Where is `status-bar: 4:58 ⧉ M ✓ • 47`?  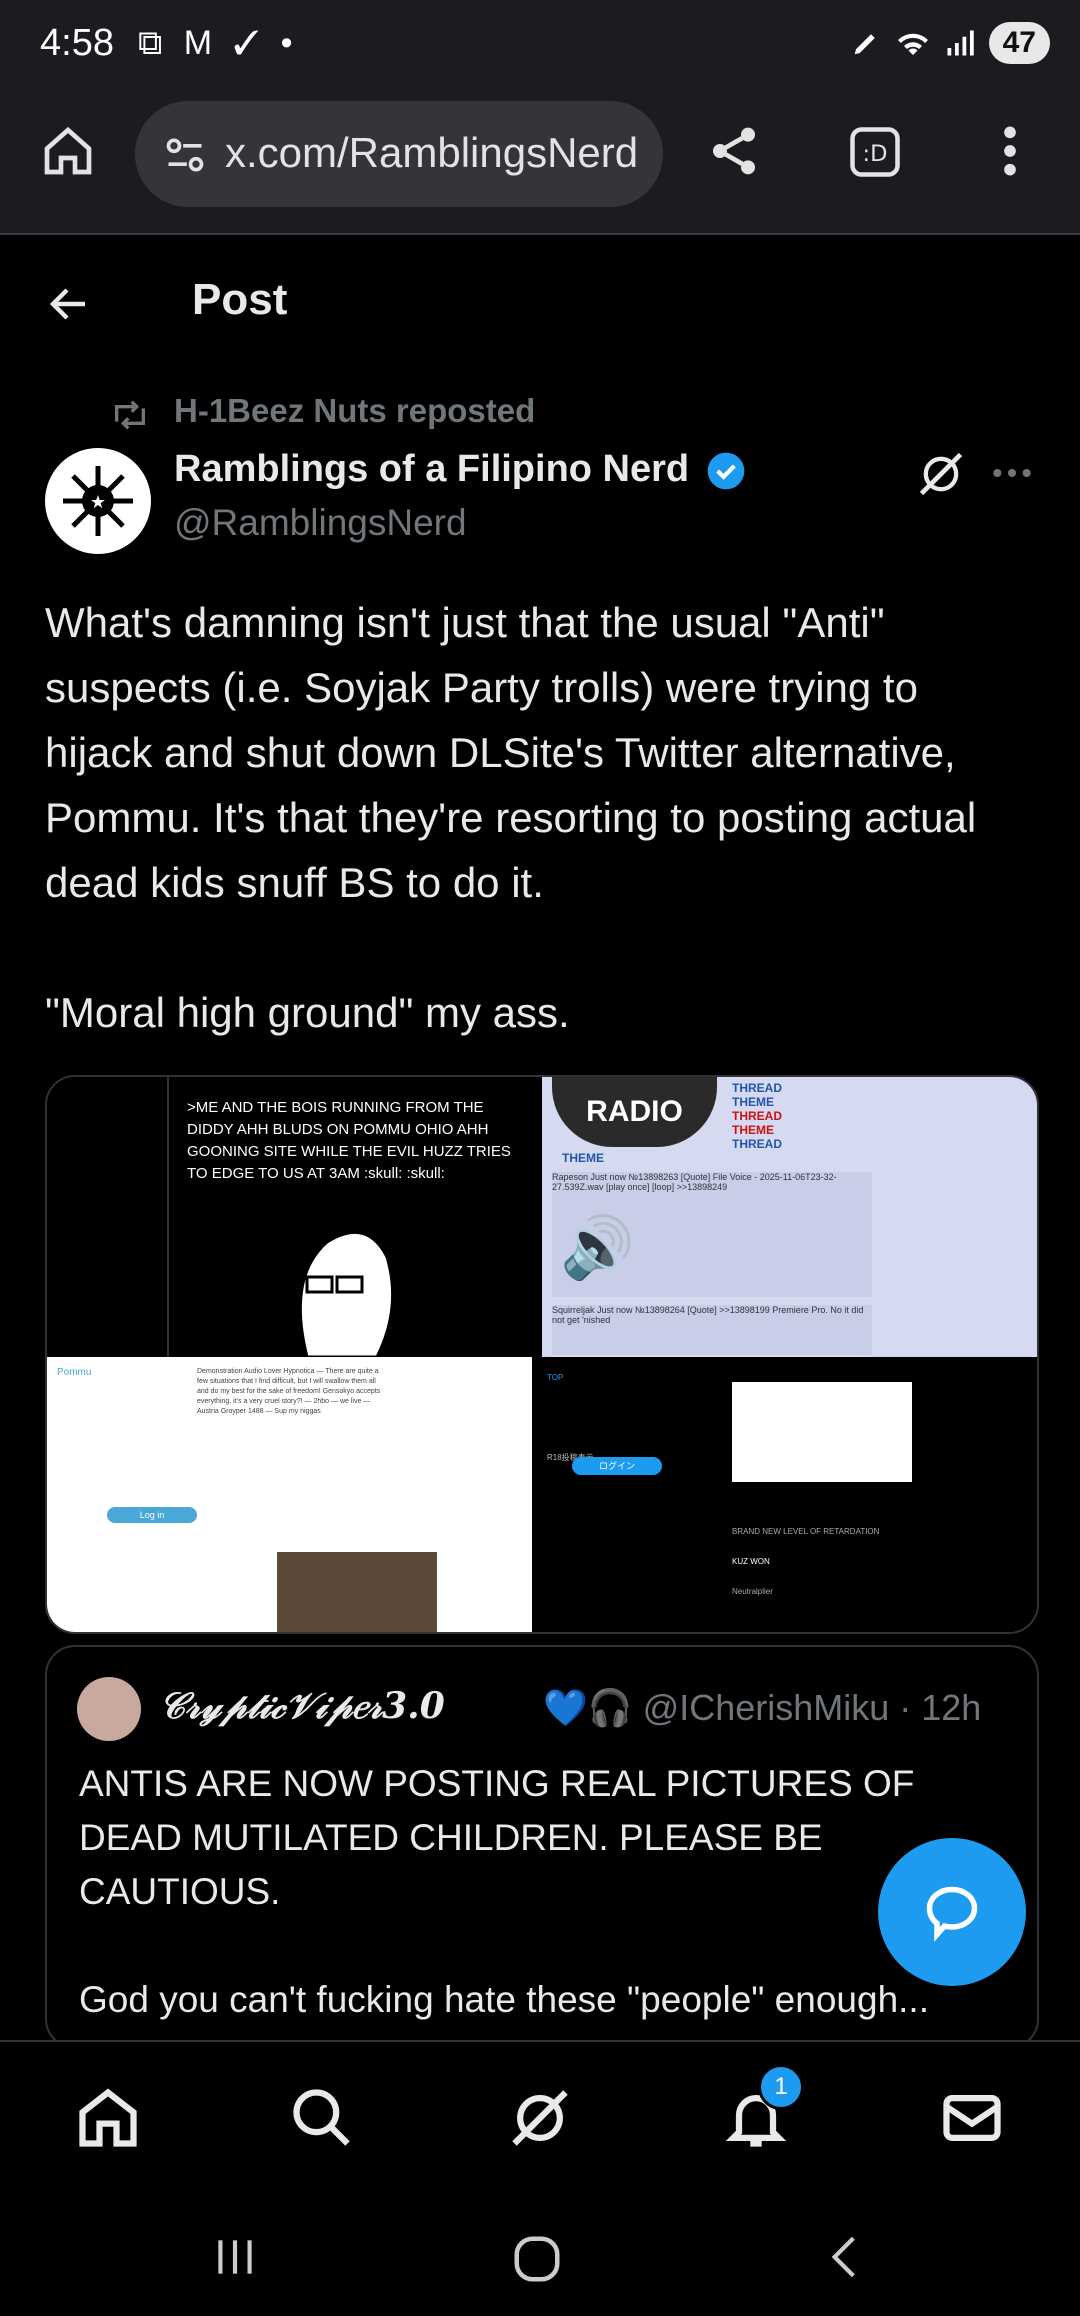 status-bar: 4:58 ⧉ M ✓ • 47 is located at coordinates (540, 47).